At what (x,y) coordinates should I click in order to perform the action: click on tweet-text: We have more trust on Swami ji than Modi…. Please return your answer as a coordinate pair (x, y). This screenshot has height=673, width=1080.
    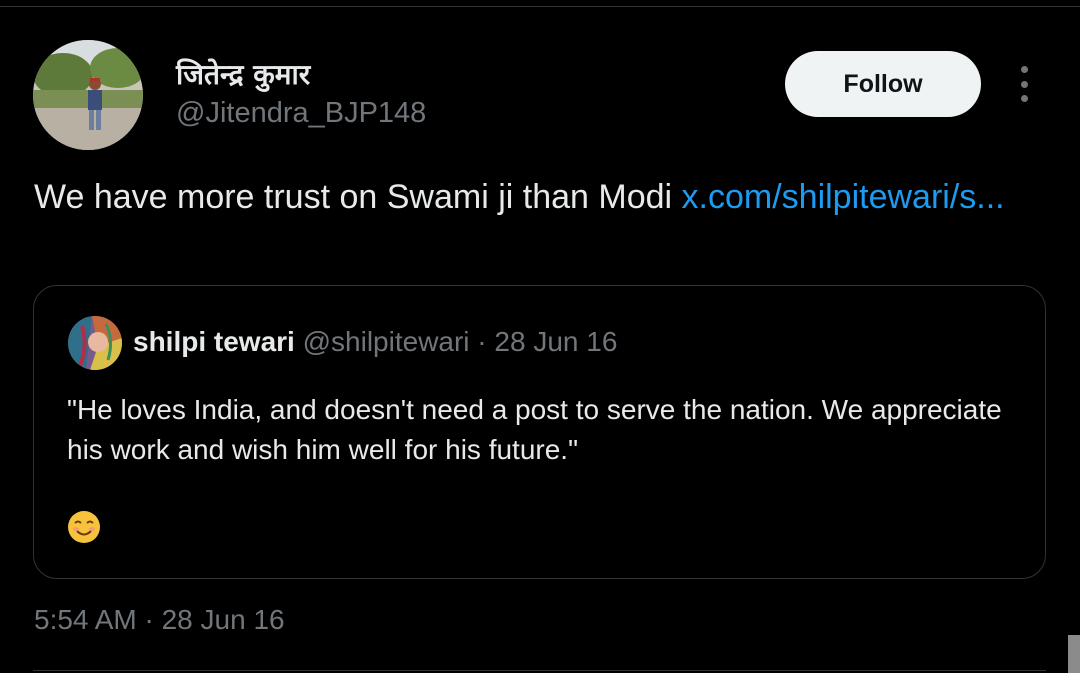
    Looking at the image, I should click on (544, 197).